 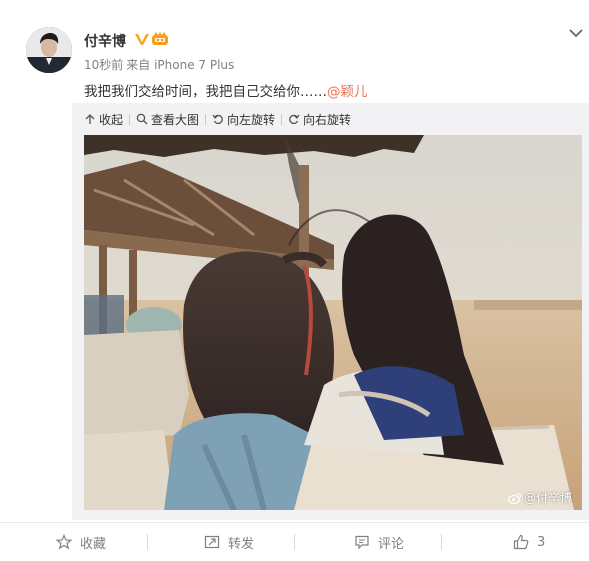 I want to click on collapse-label: 收起, so click(x=111, y=119).